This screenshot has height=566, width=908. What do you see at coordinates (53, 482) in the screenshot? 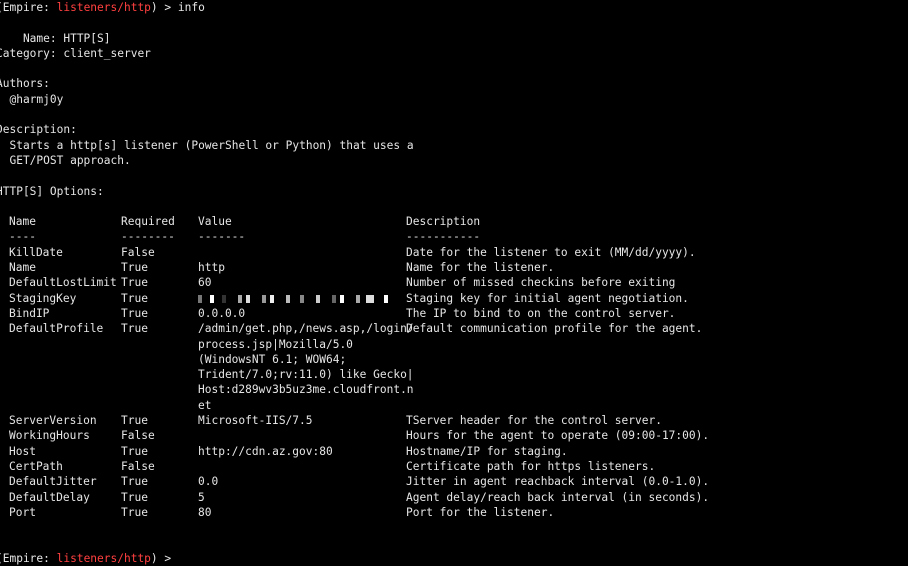
I see `option-name: DefaultJitter` at bounding box center [53, 482].